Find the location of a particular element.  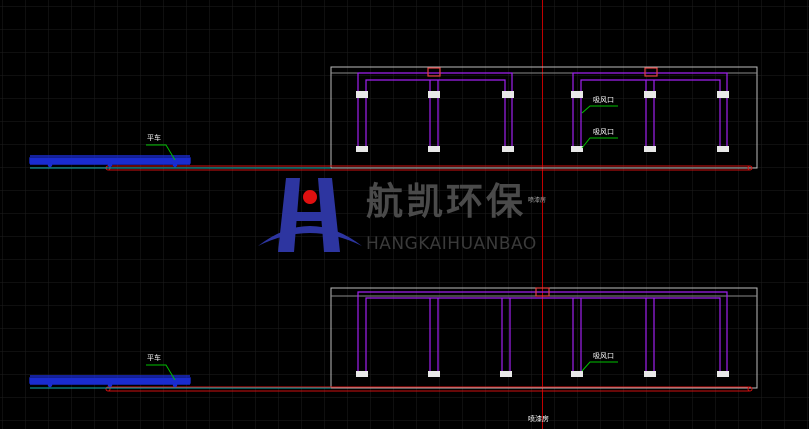

upper-vent-label-1: 吸风口 is located at coordinates (603, 100).